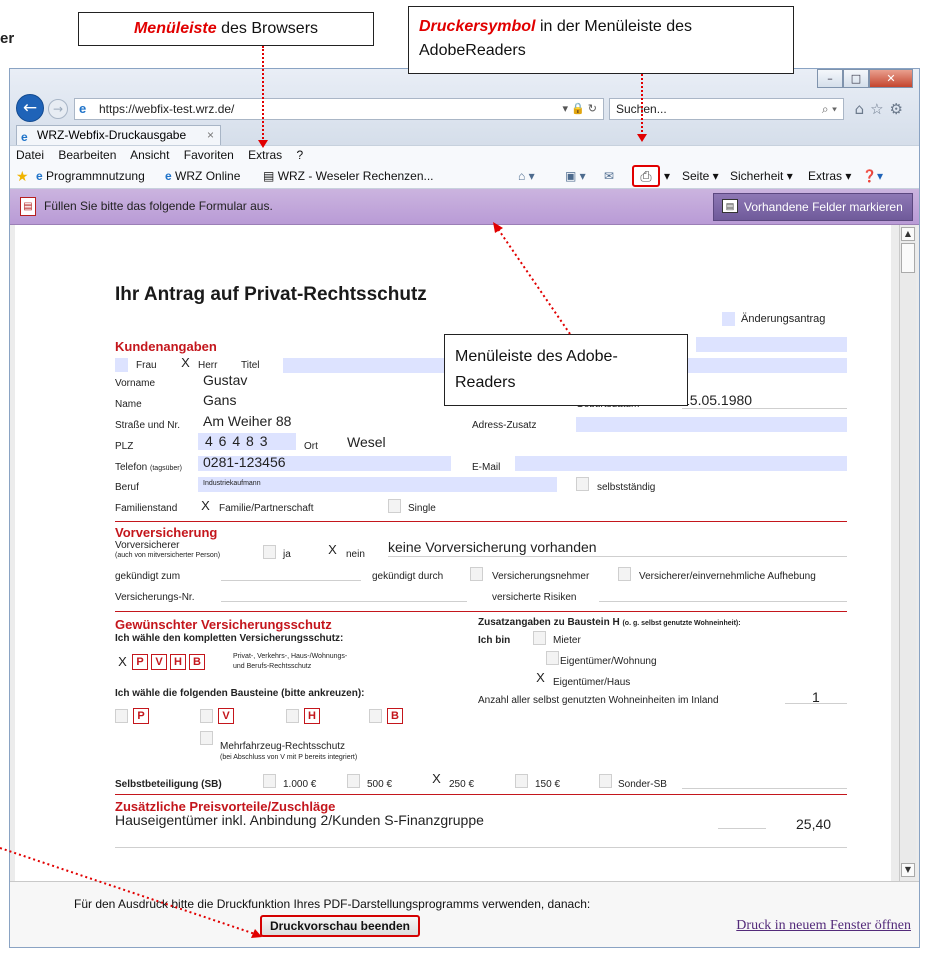 The image size is (926, 963). Describe the element at coordinates (129, 891) in the screenshot. I see `callout-button-line` at that location.